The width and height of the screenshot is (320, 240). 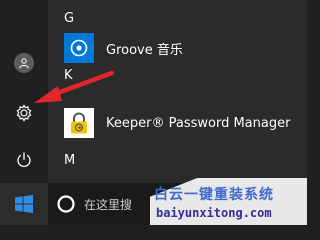 I want to click on section-letter-g: G, so click(x=69, y=18).